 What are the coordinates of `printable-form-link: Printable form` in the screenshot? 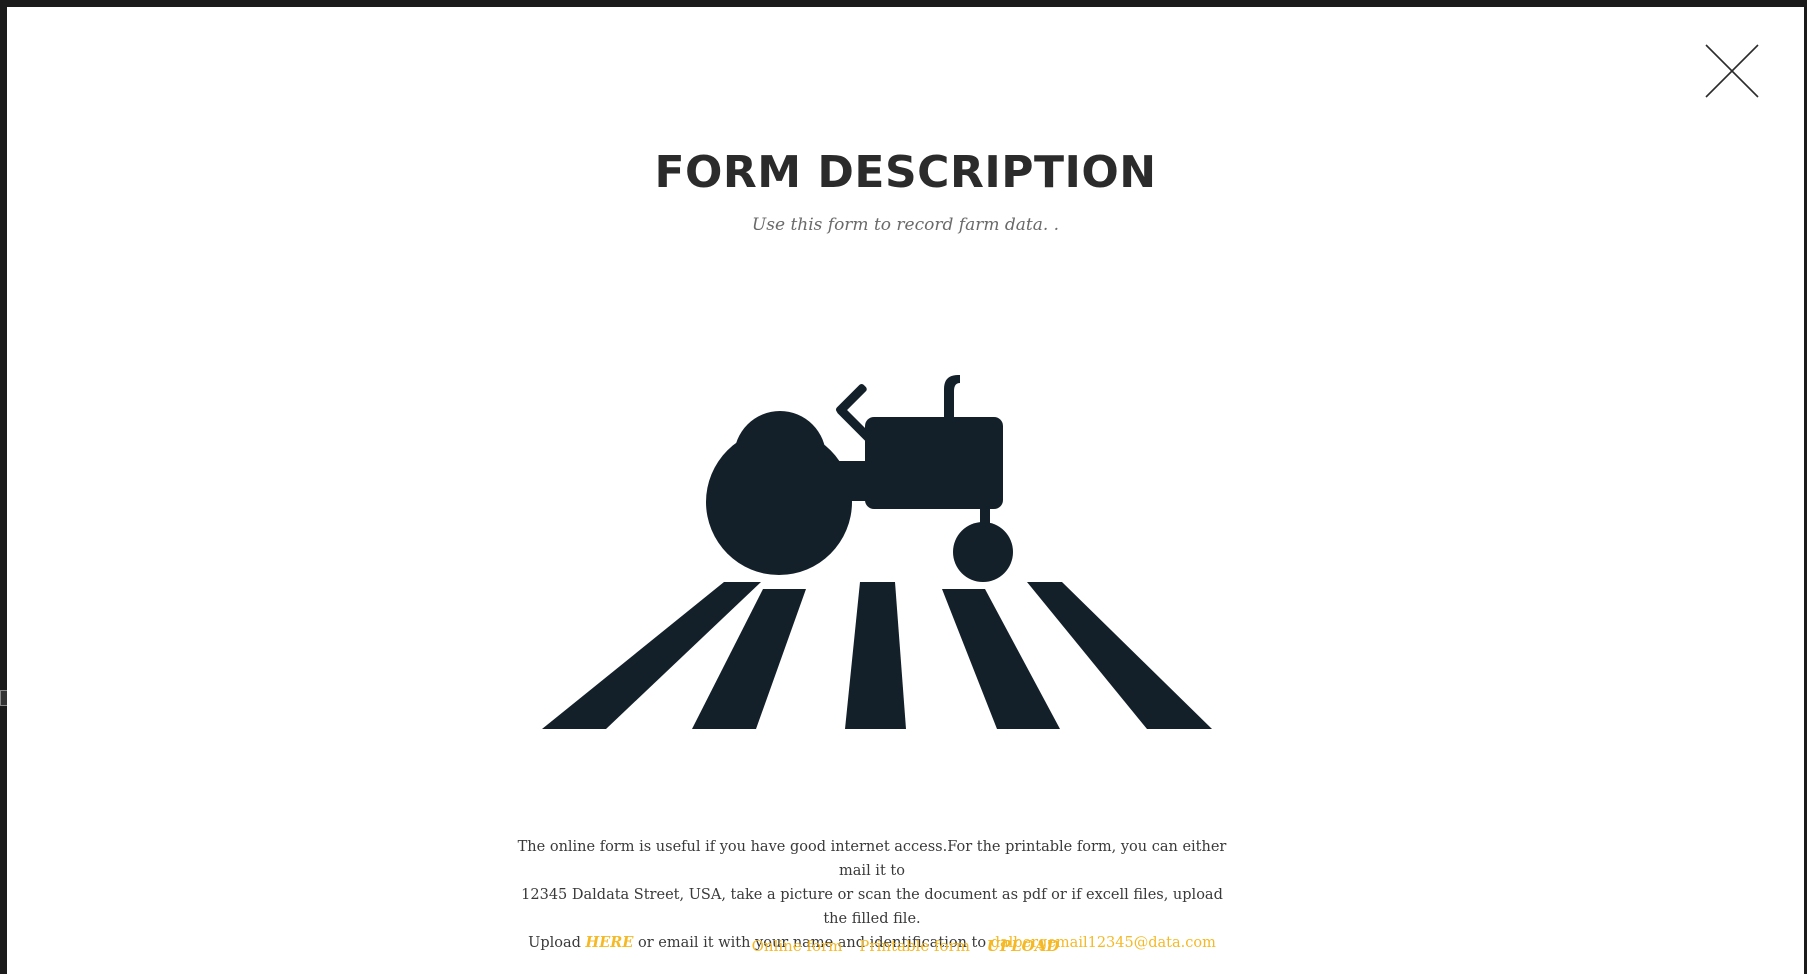 It's located at (914, 946).